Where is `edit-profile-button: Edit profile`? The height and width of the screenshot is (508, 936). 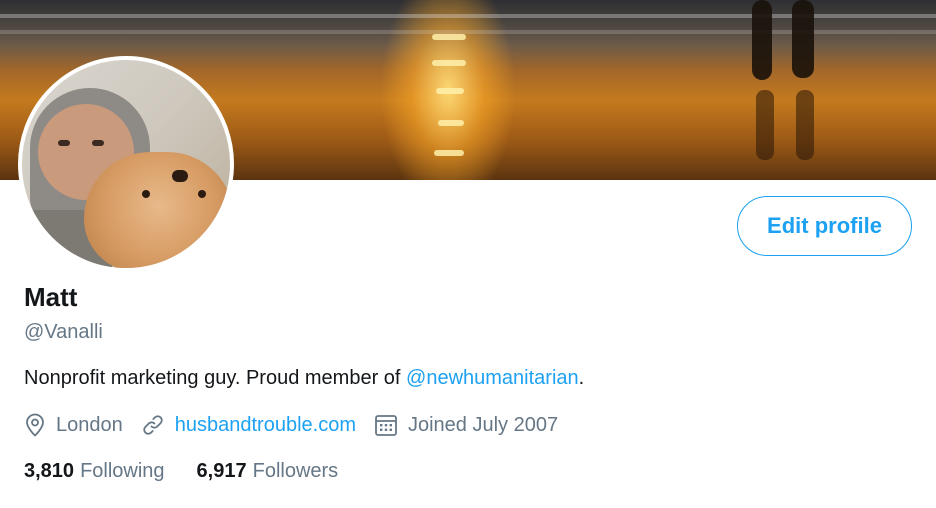 edit-profile-button: Edit profile is located at coordinates (824, 226).